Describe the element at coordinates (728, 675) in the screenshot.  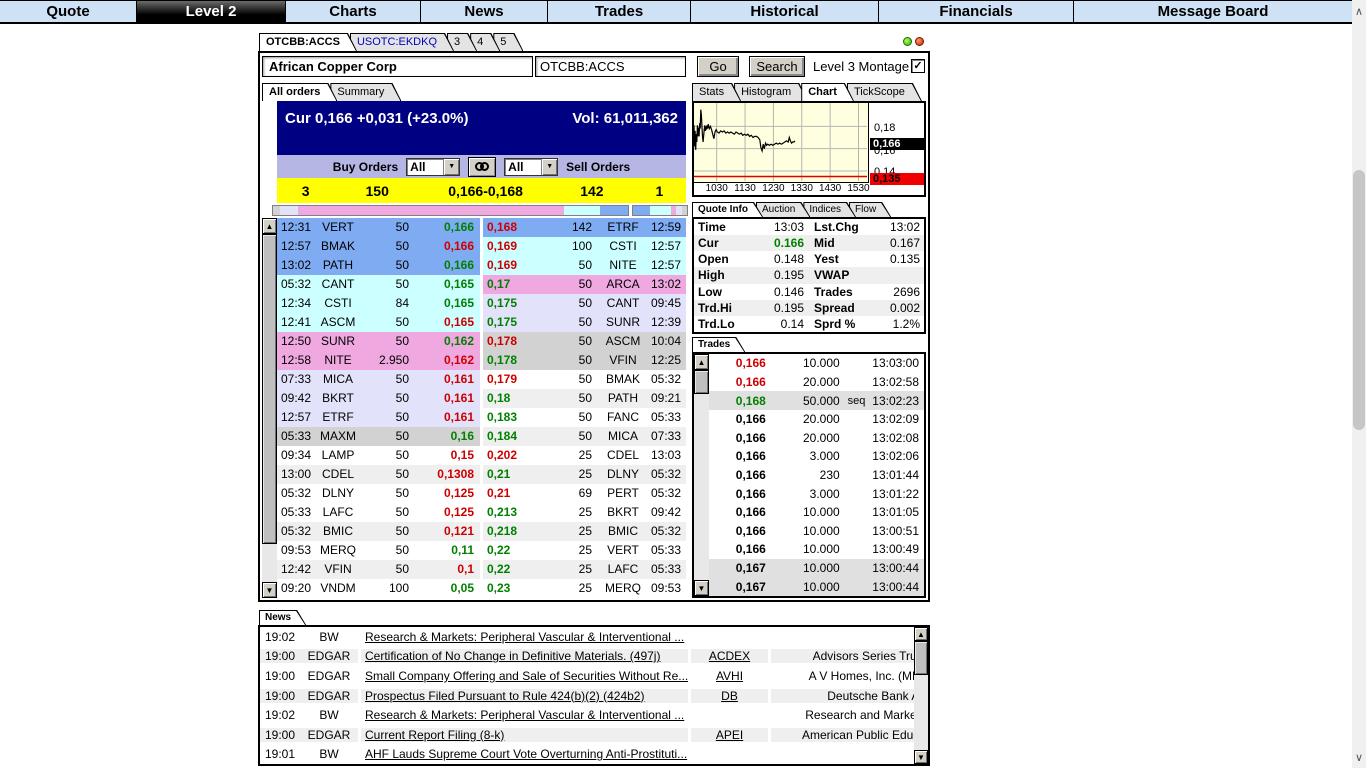
I see `news-ticker-link: AVHI` at that location.